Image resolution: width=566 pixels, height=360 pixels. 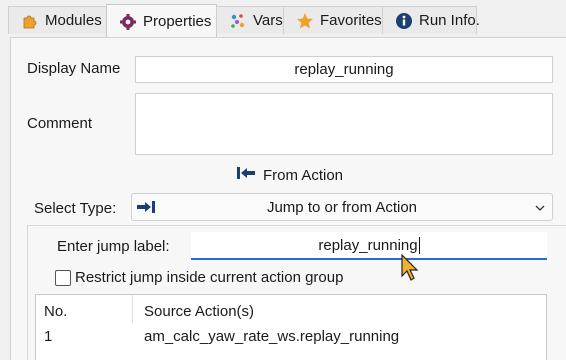 I want to click on tab-label: Modules, so click(x=73, y=20).